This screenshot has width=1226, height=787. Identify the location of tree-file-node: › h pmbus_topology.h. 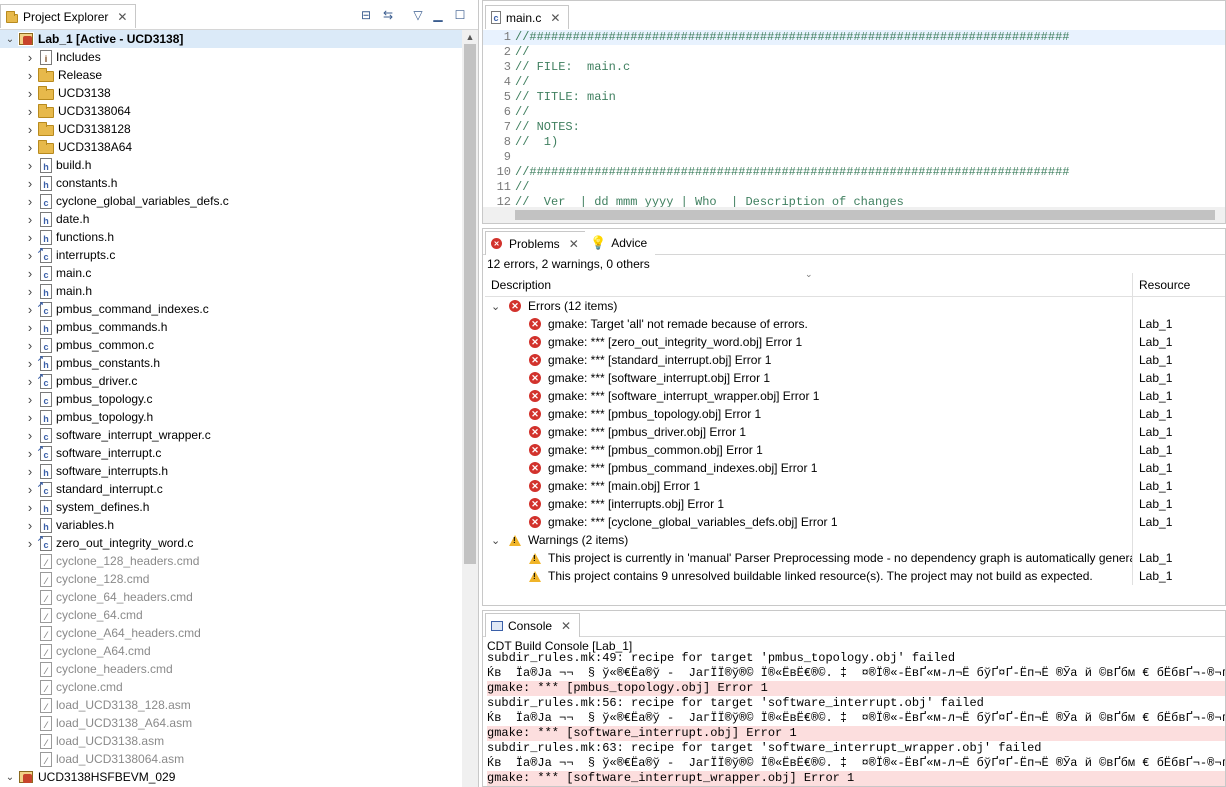
(76, 417).